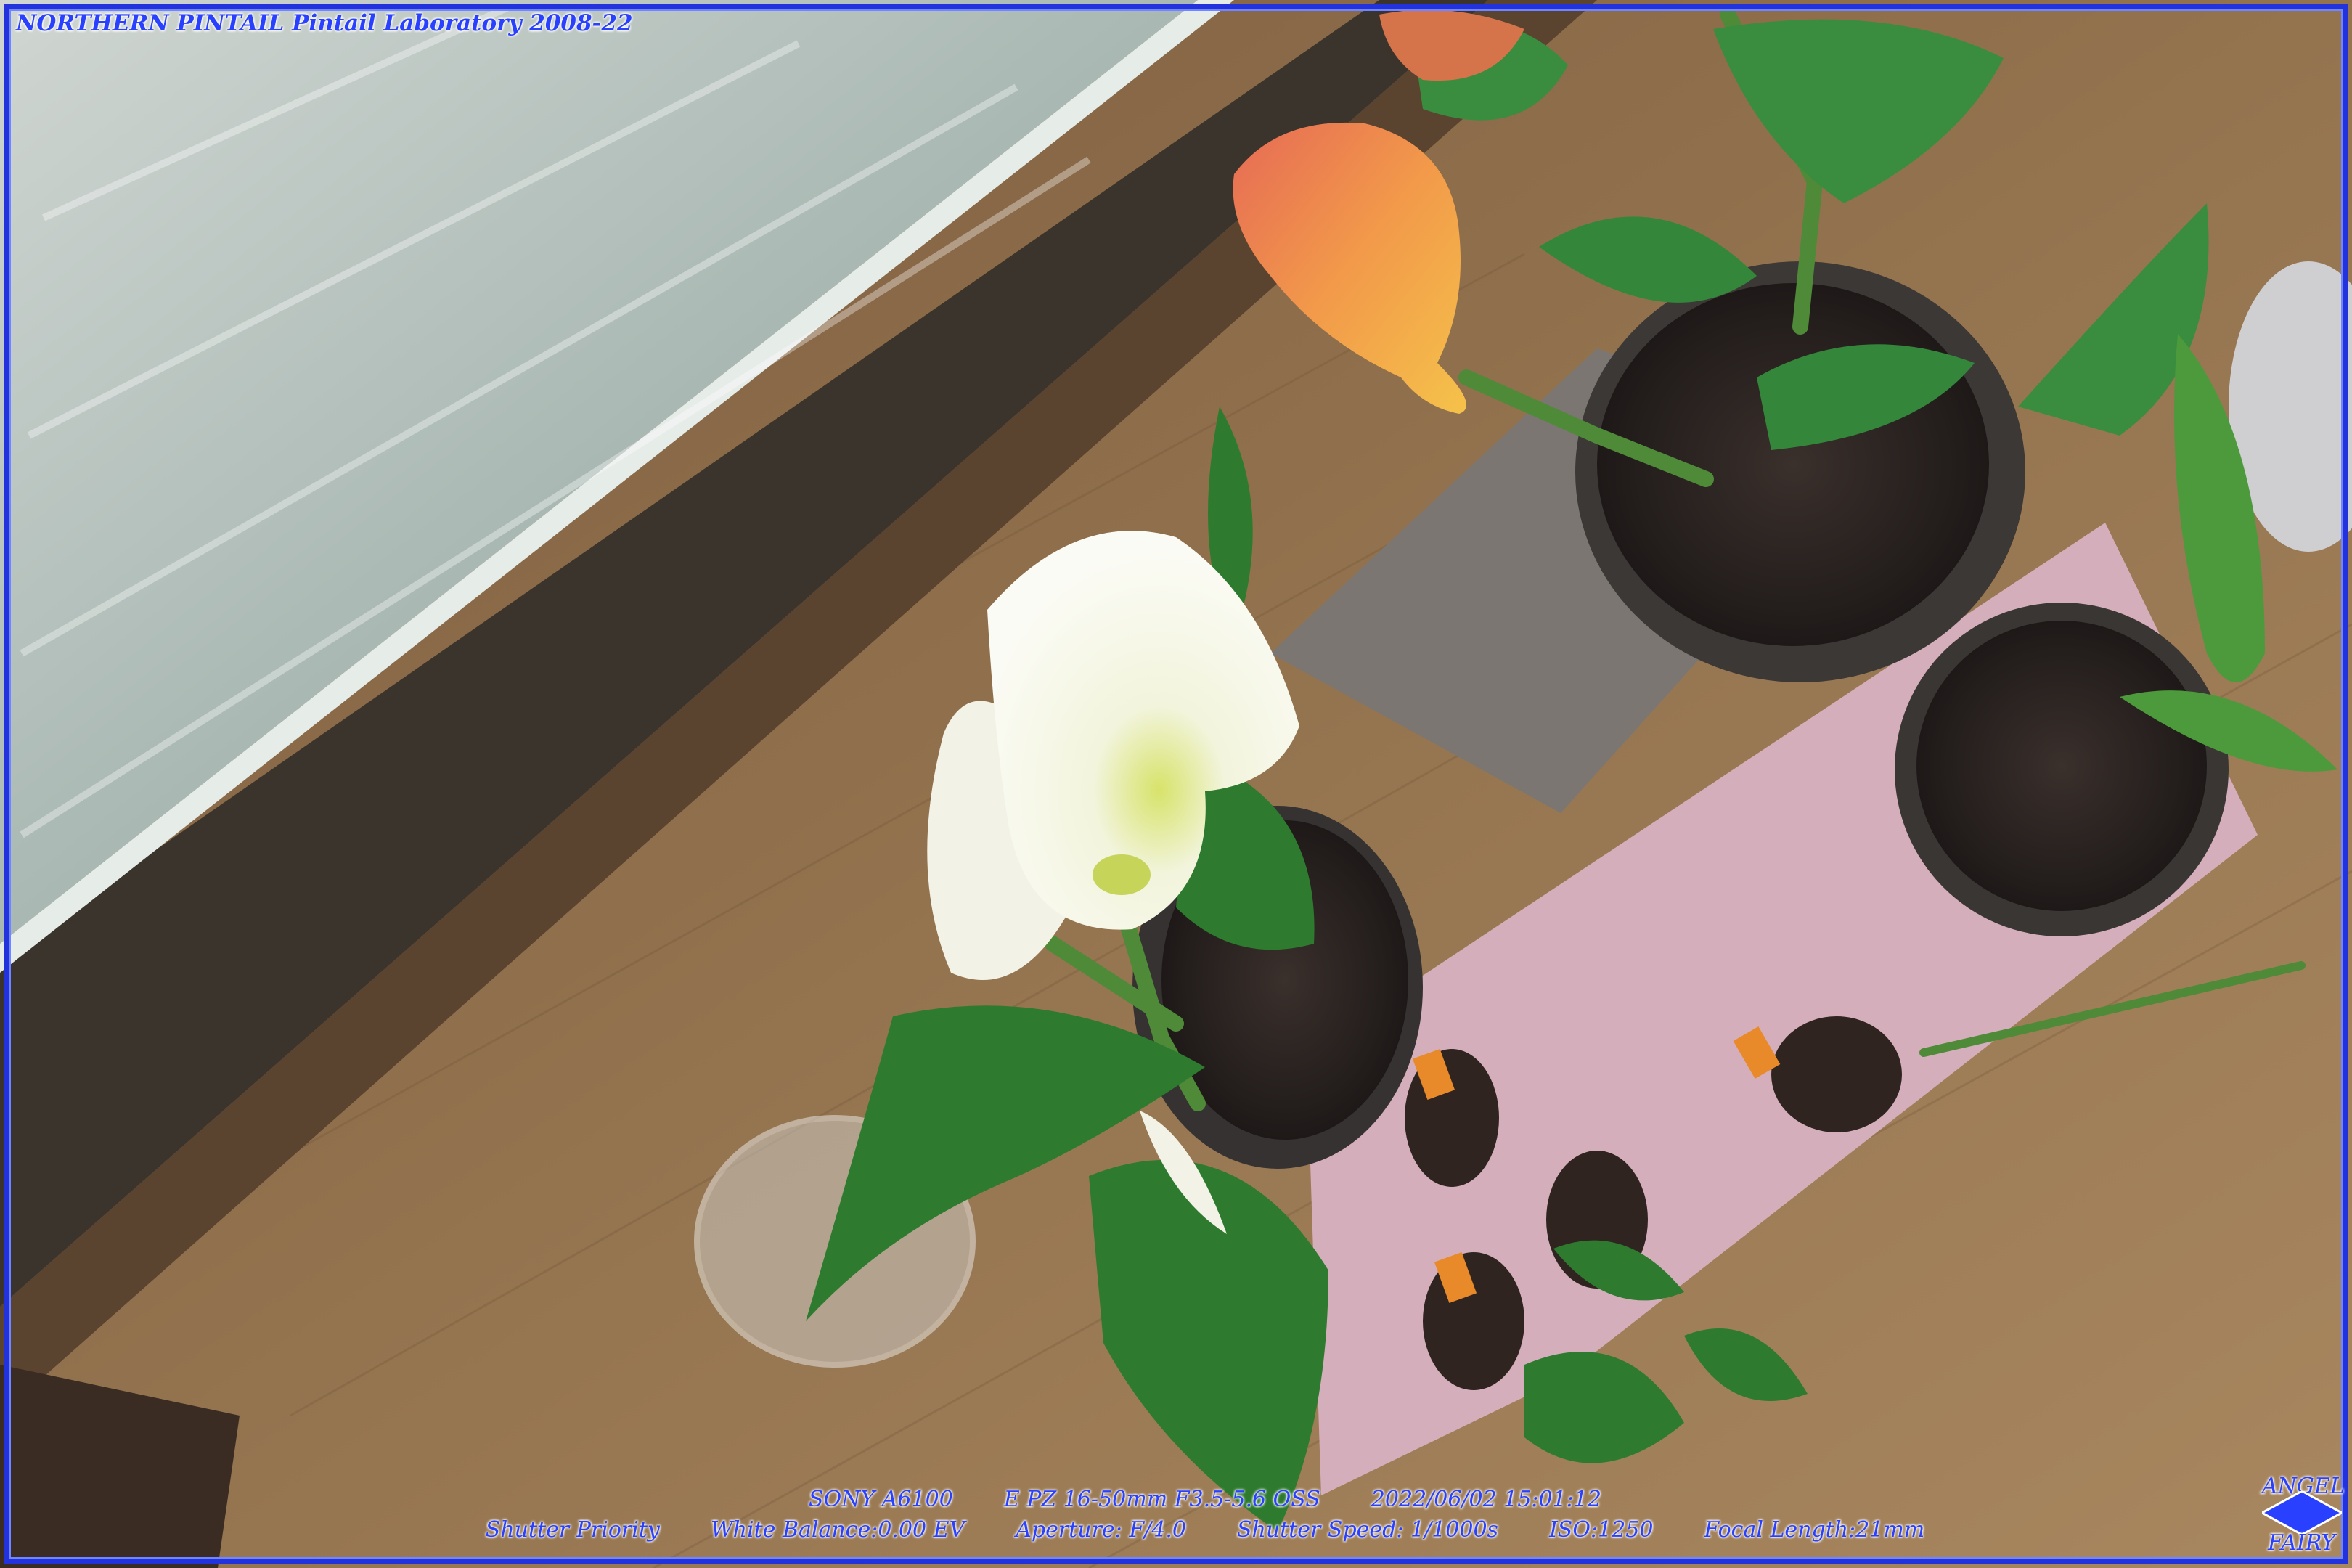 This screenshot has height=1568, width=2352. Describe the element at coordinates (881, 1500) in the screenshot. I see `exif-camera: SONY A6100` at that location.